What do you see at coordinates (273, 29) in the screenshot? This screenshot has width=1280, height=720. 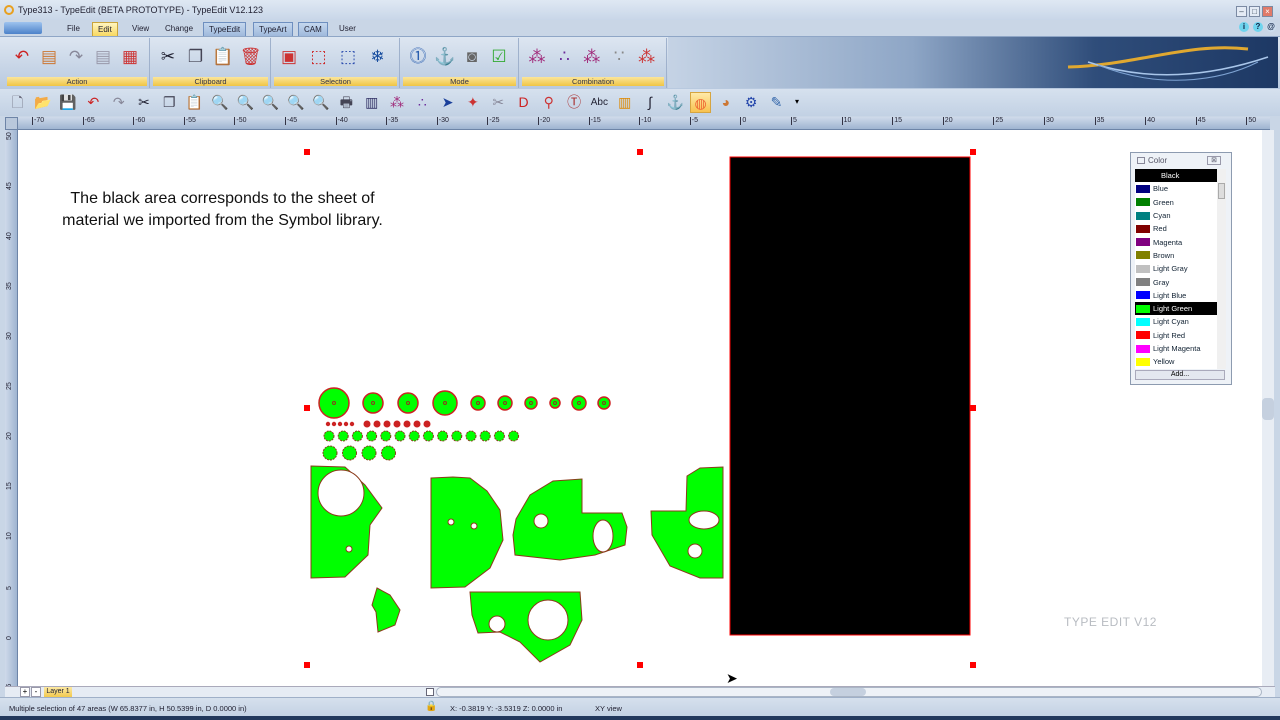 I see `menu-tab-typeart: TypeArt` at bounding box center [273, 29].